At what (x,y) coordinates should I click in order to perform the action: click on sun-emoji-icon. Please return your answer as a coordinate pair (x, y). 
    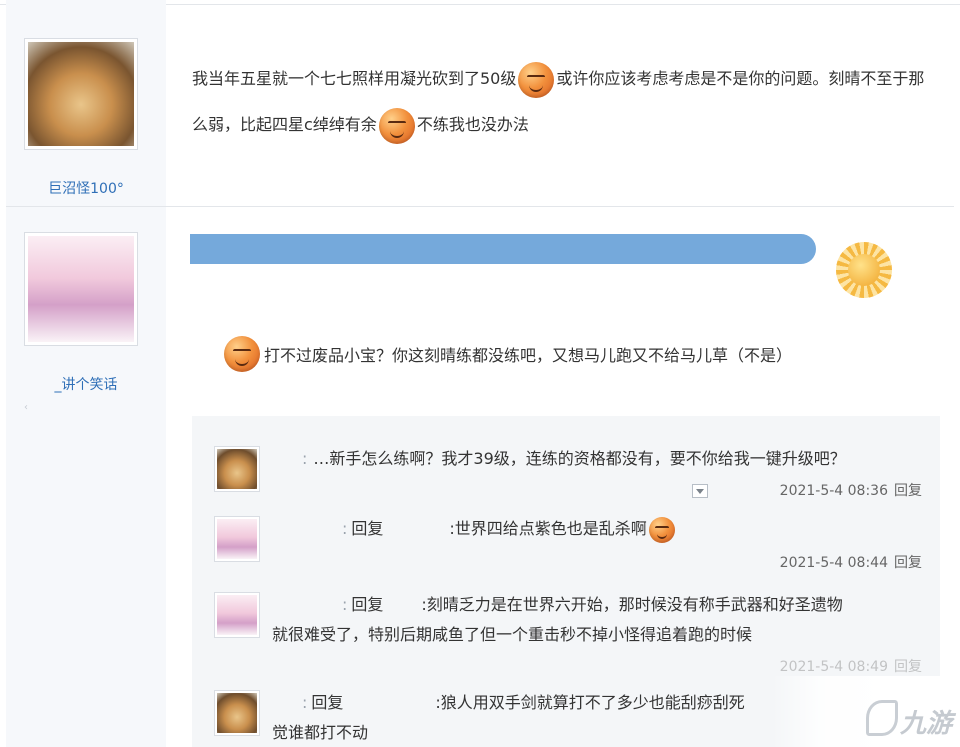
    Looking at the image, I should click on (864, 270).